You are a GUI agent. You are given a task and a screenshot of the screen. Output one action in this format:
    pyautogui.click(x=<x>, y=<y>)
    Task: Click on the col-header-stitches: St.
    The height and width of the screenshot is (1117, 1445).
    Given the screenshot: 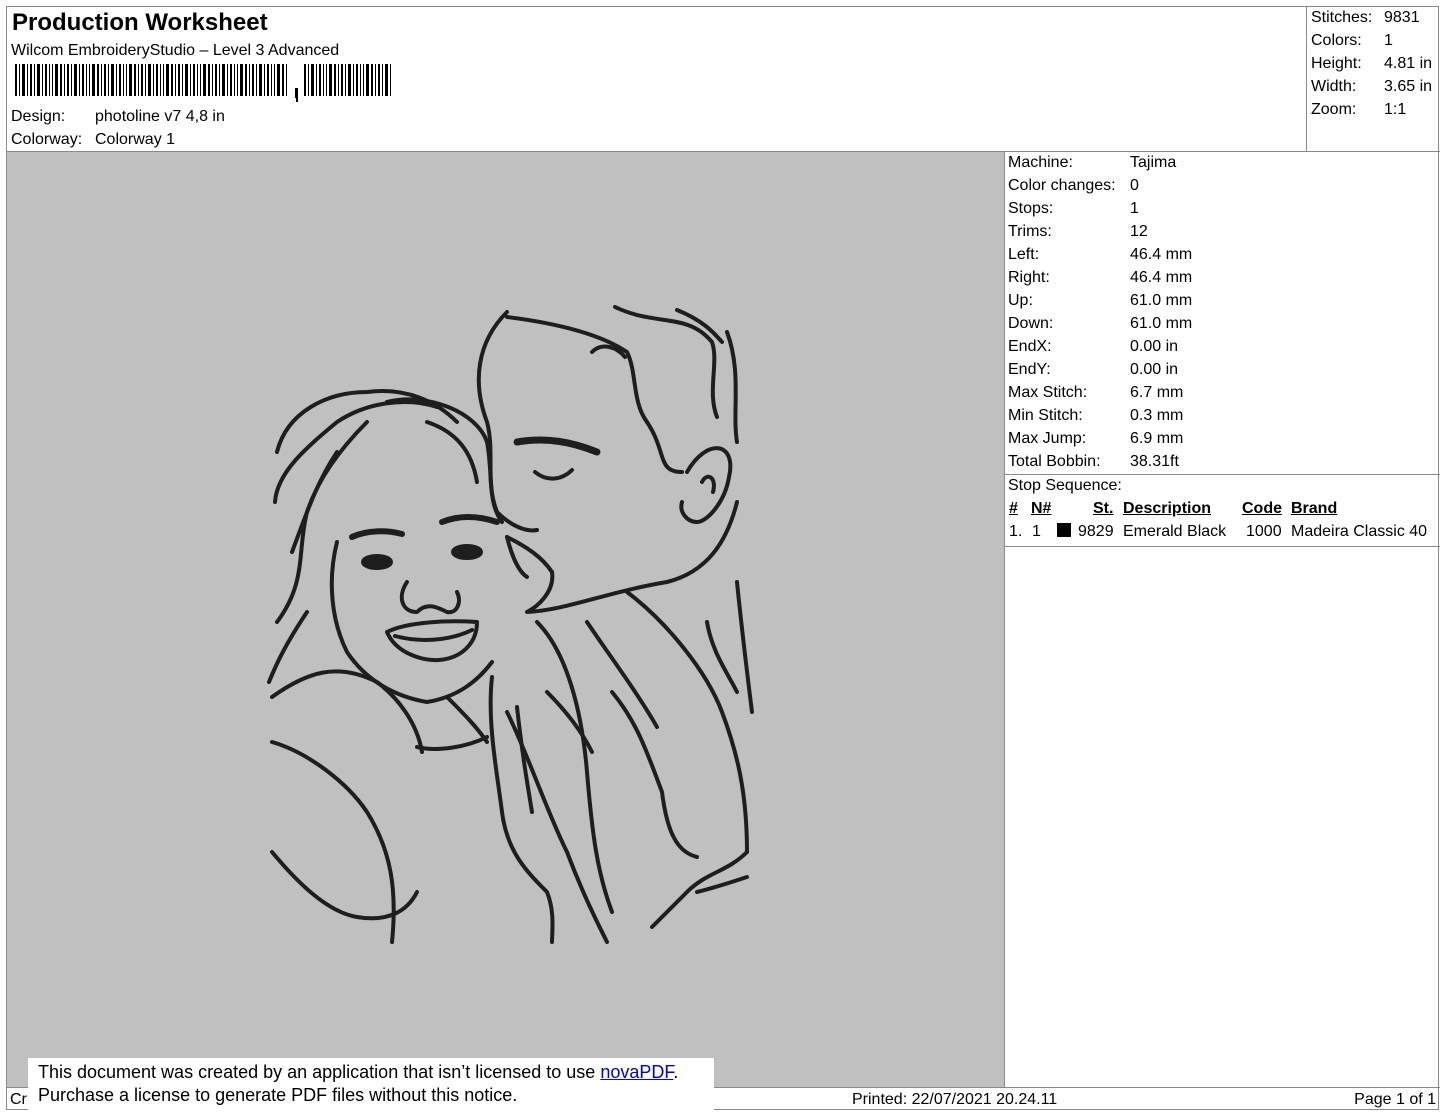 What is the action you would take?
    pyautogui.click(x=1103, y=508)
    